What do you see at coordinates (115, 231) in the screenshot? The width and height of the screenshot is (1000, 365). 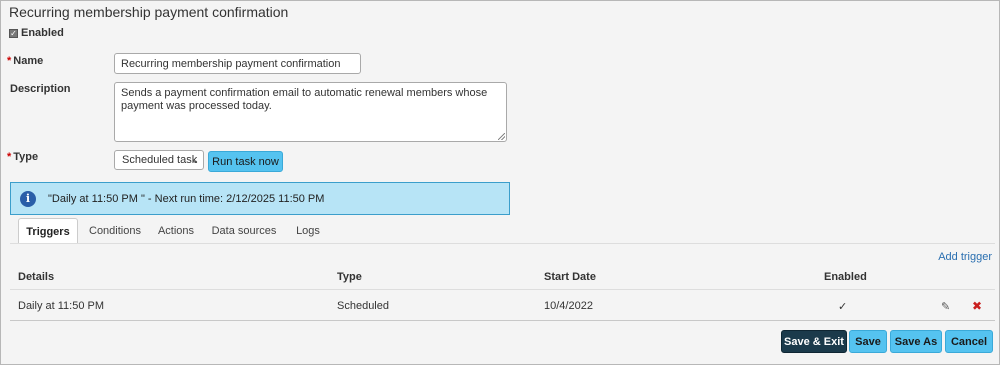 I see `tab-conditions: Conditions` at bounding box center [115, 231].